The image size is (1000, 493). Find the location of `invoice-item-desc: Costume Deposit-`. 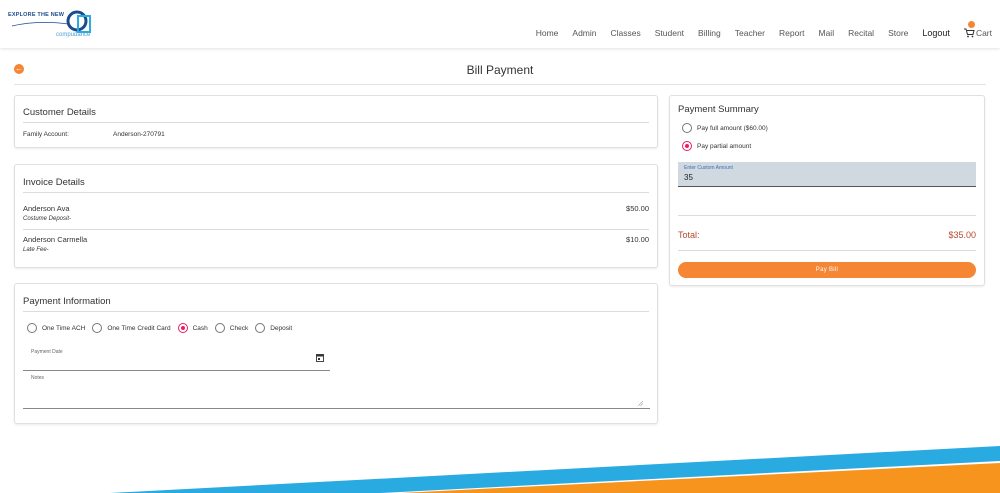

invoice-item-desc: Costume Deposit- is located at coordinates (47, 219).